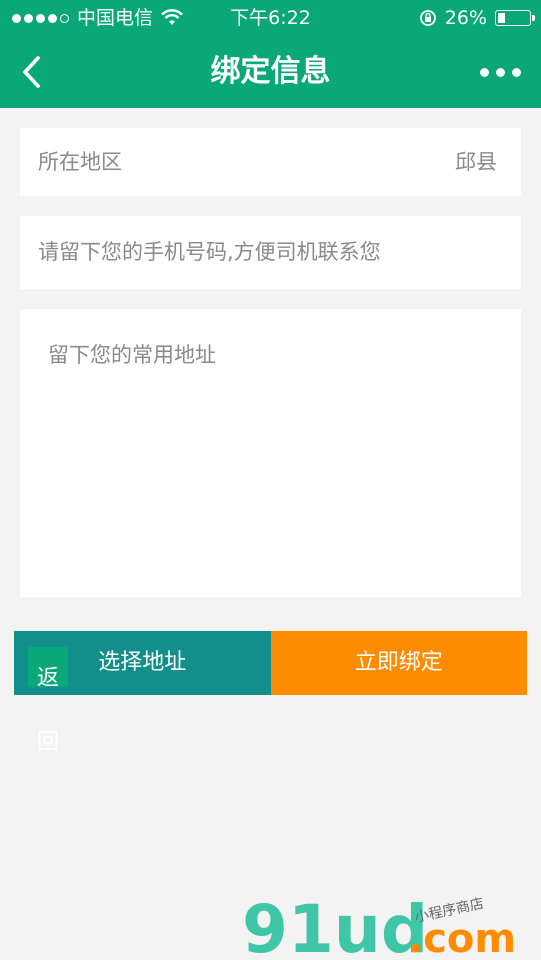 The image size is (541, 960). What do you see at coordinates (427, 18) in the screenshot?
I see `rotation-lock-icon` at bounding box center [427, 18].